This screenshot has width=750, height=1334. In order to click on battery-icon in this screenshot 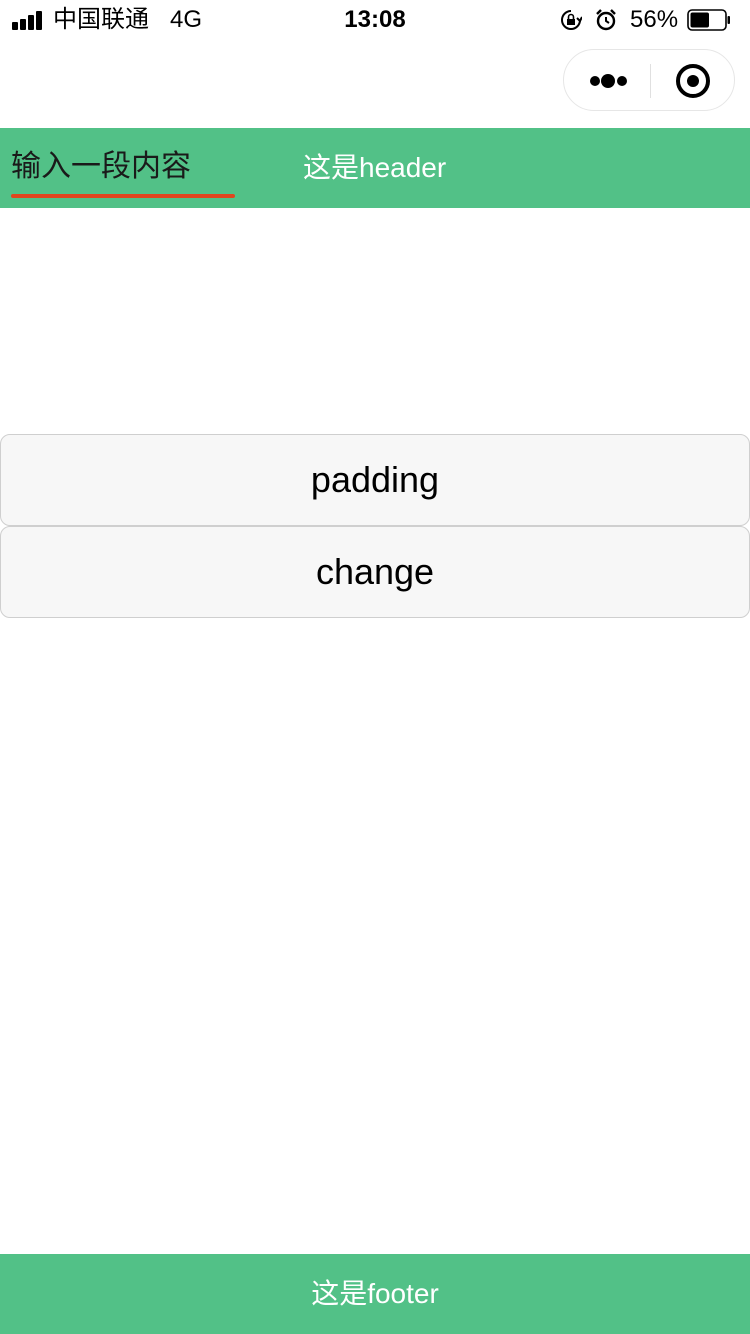, I will do `click(708, 20)`.